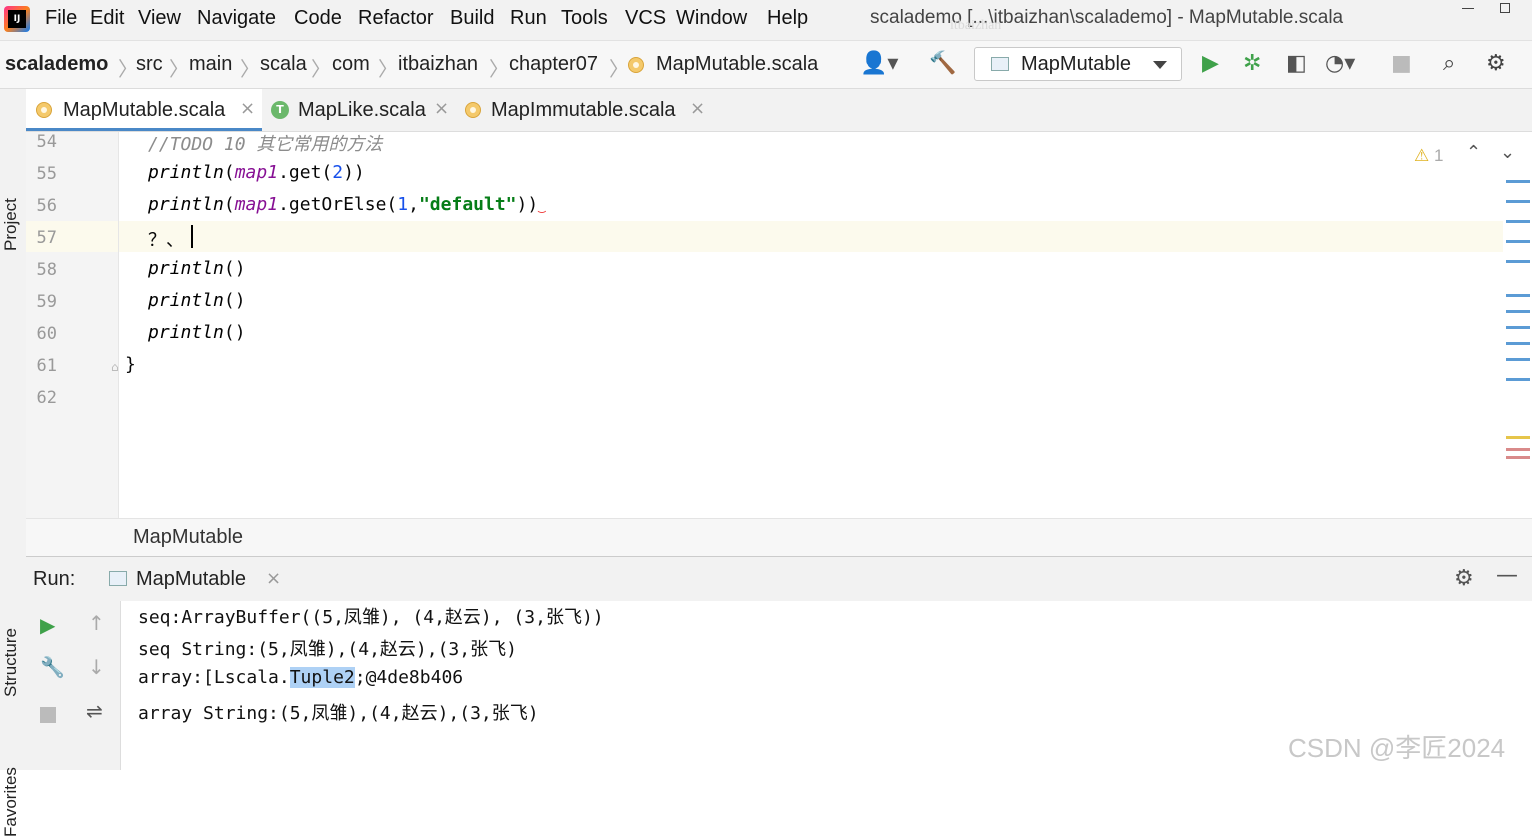  I want to click on scala-trait-icon: T, so click(280, 110).